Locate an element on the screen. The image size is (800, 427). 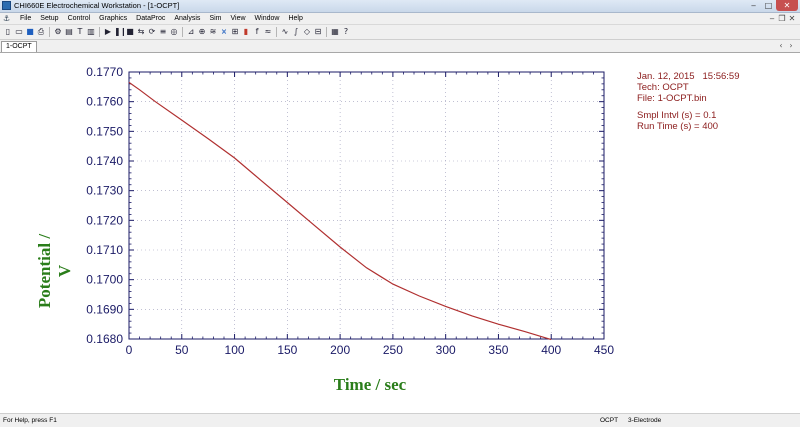
info-icon: ▥ is located at coordinates (91, 32).